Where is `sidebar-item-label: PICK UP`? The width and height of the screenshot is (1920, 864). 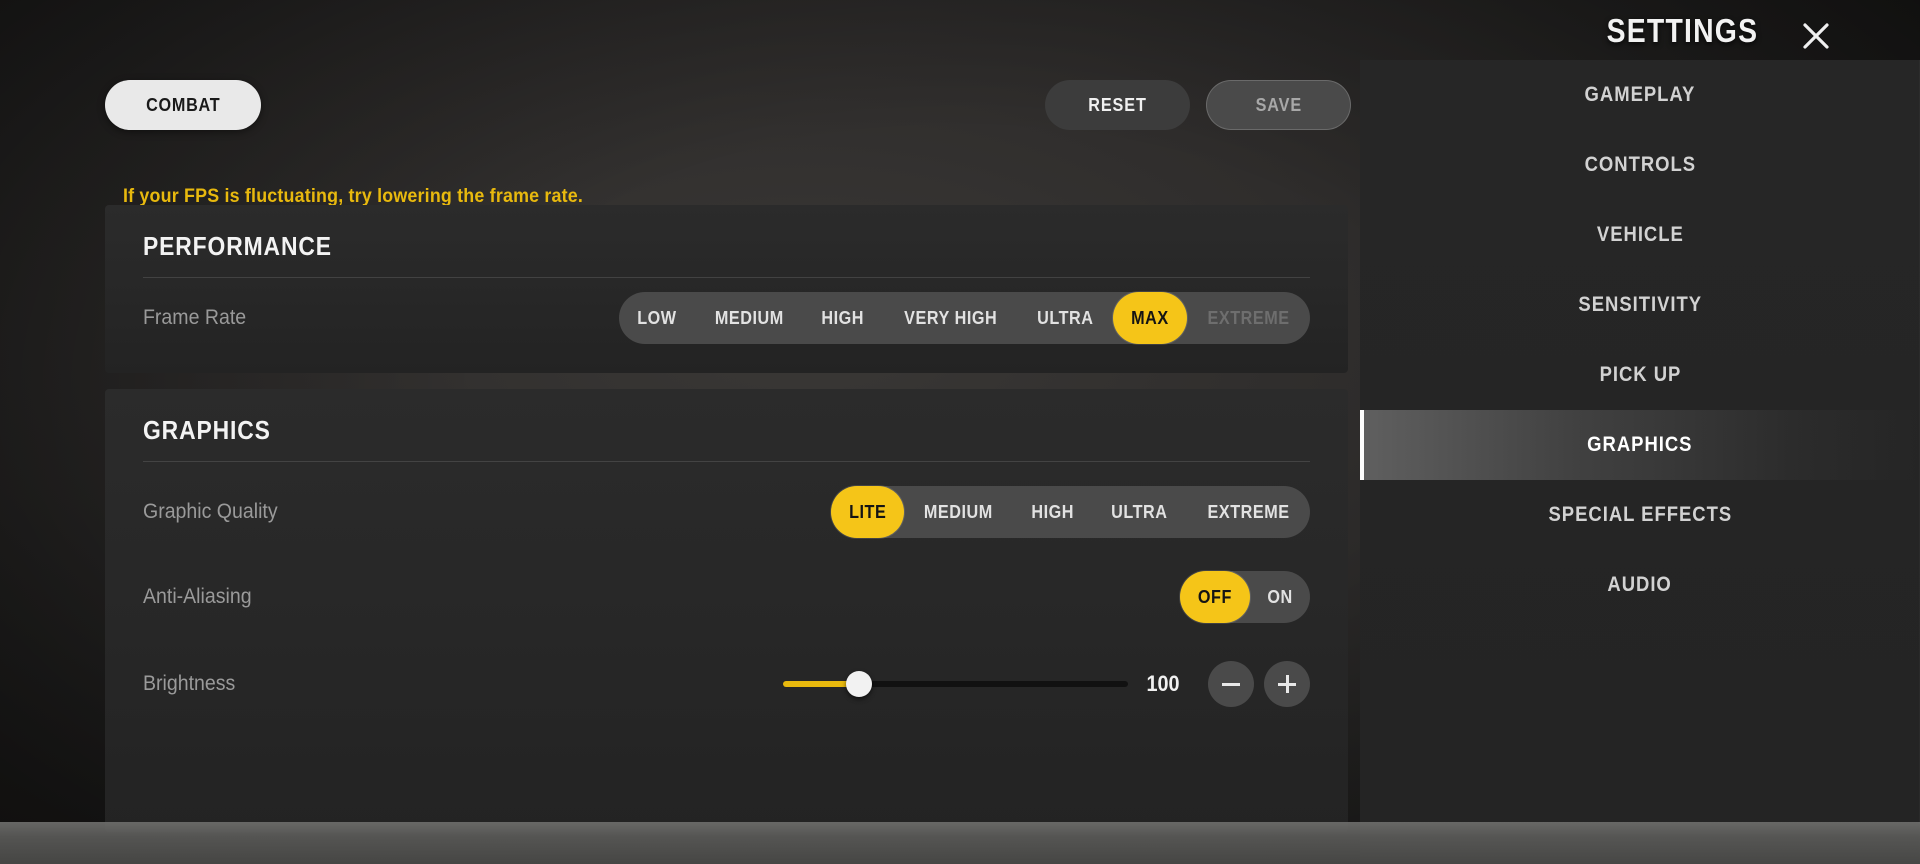
sidebar-item-label: PICK UP is located at coordinates (1640, 374).